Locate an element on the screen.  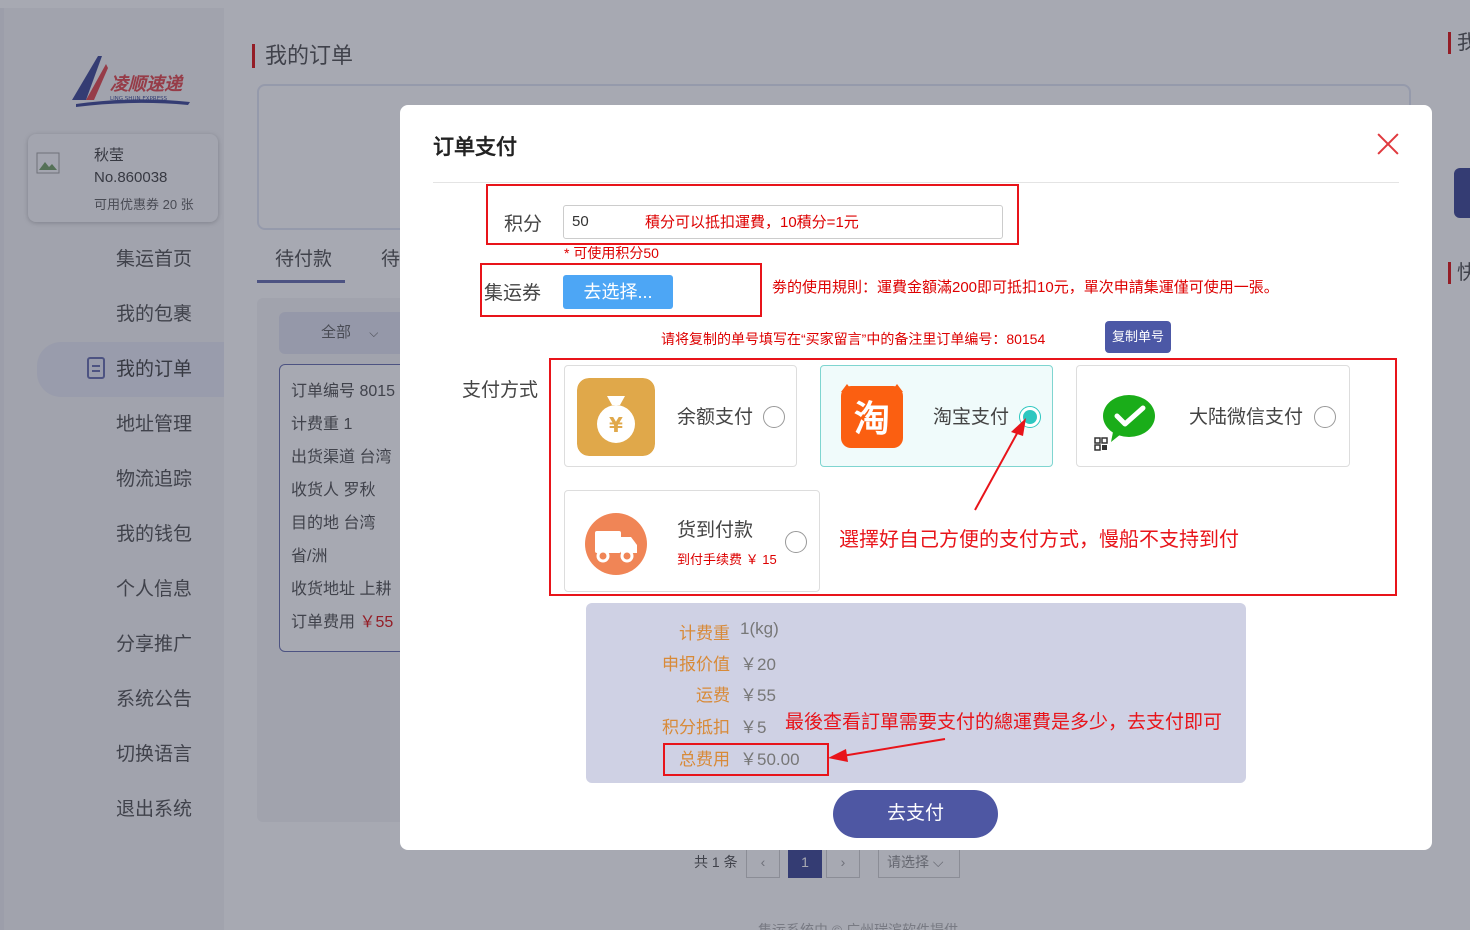
copy-order-number-button: 复制单号 is located at coordinates (1138, 337).